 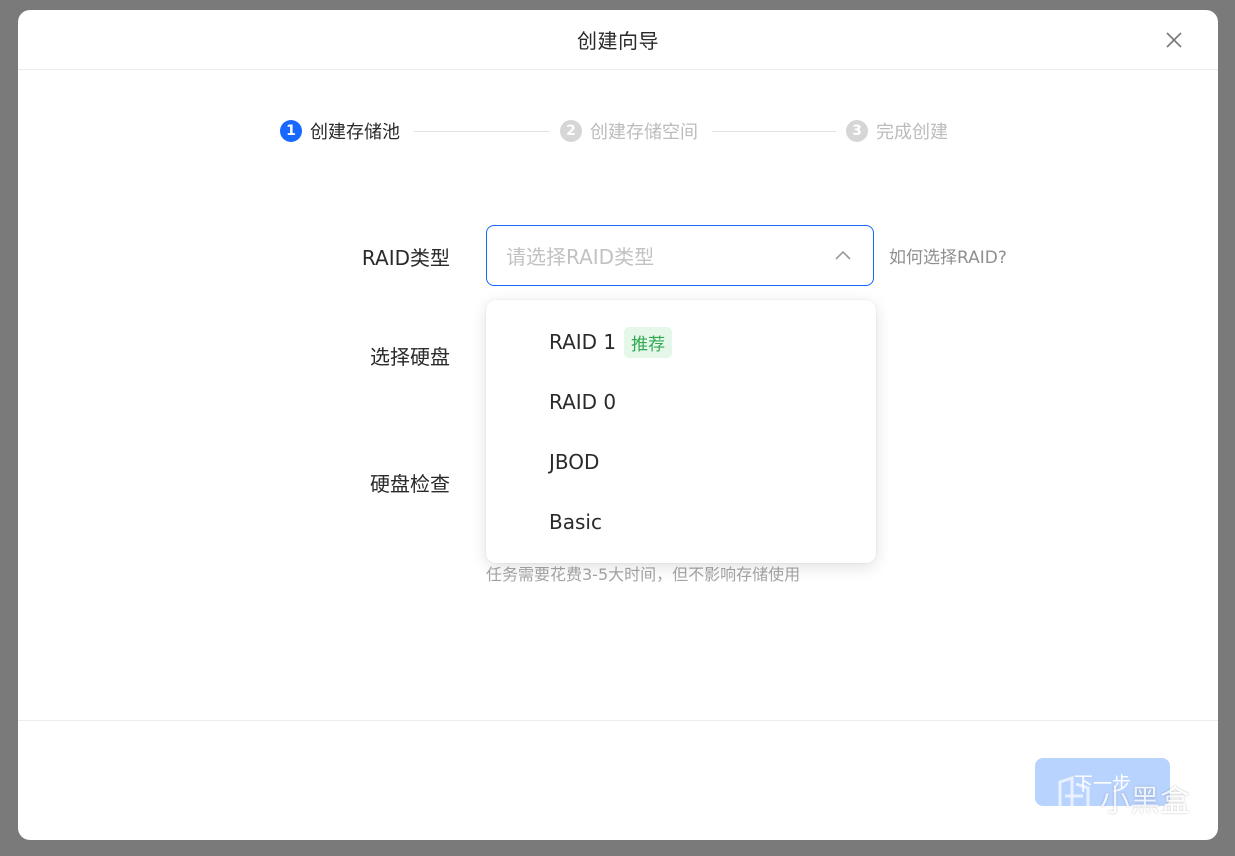 I want to click on watermark-text: 小黑盒, so click(x=1145, y=801).